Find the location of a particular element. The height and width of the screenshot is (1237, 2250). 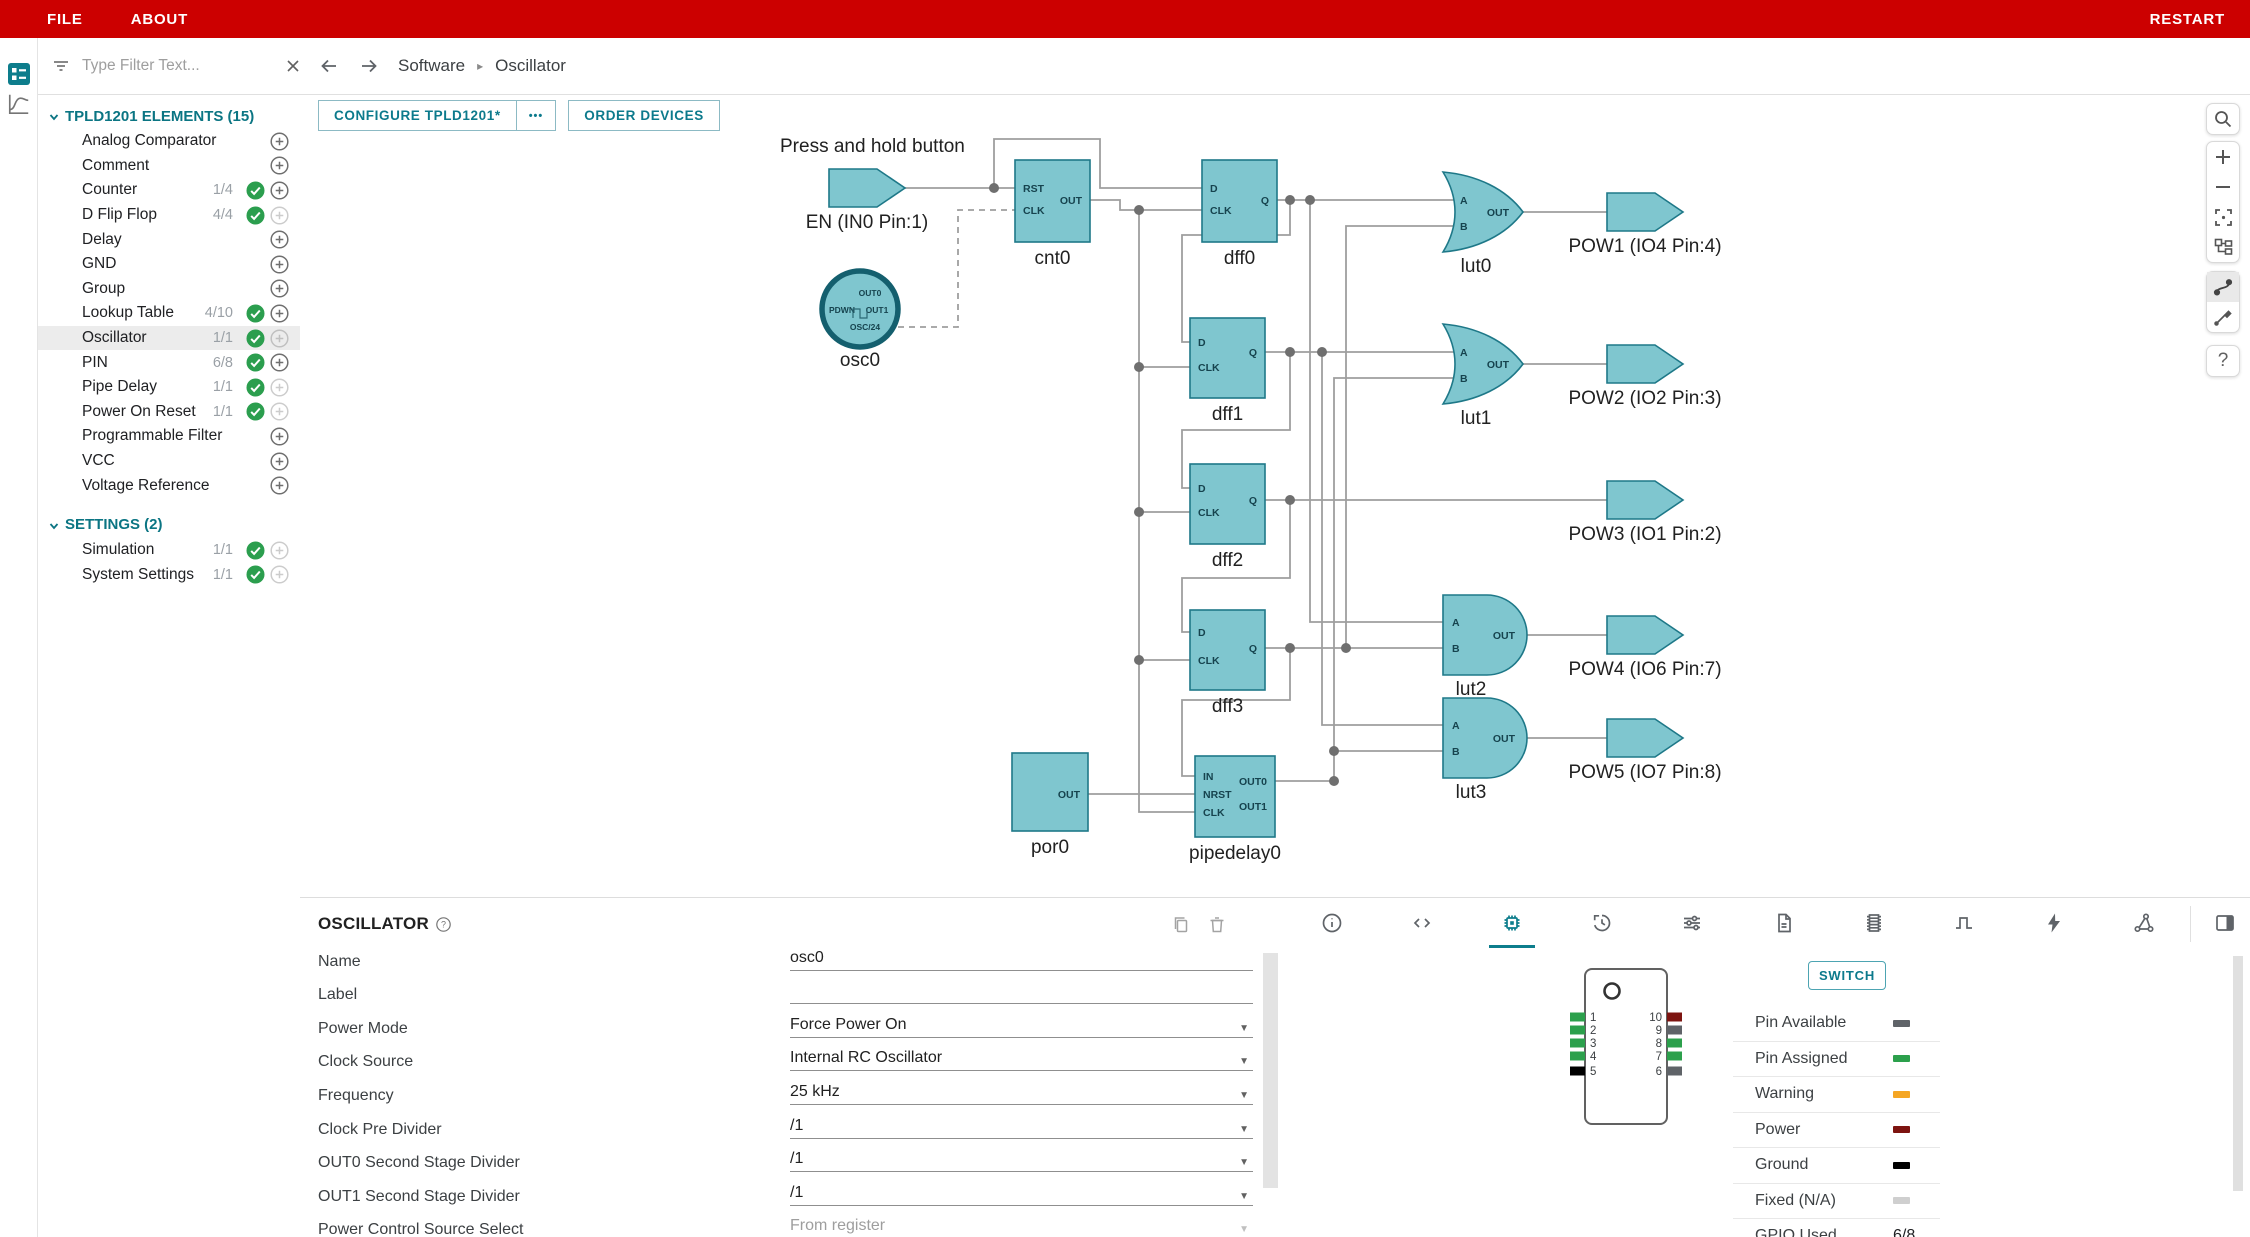

menu-file: FILE is located at coordinates (65, 19).